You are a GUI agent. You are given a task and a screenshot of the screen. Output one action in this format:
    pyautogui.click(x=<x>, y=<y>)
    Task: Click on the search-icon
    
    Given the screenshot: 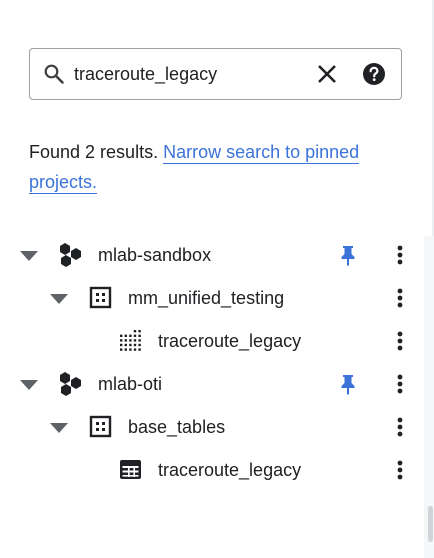 What is the action you would take?
    pyautogui.click(x=54, y=74)
    